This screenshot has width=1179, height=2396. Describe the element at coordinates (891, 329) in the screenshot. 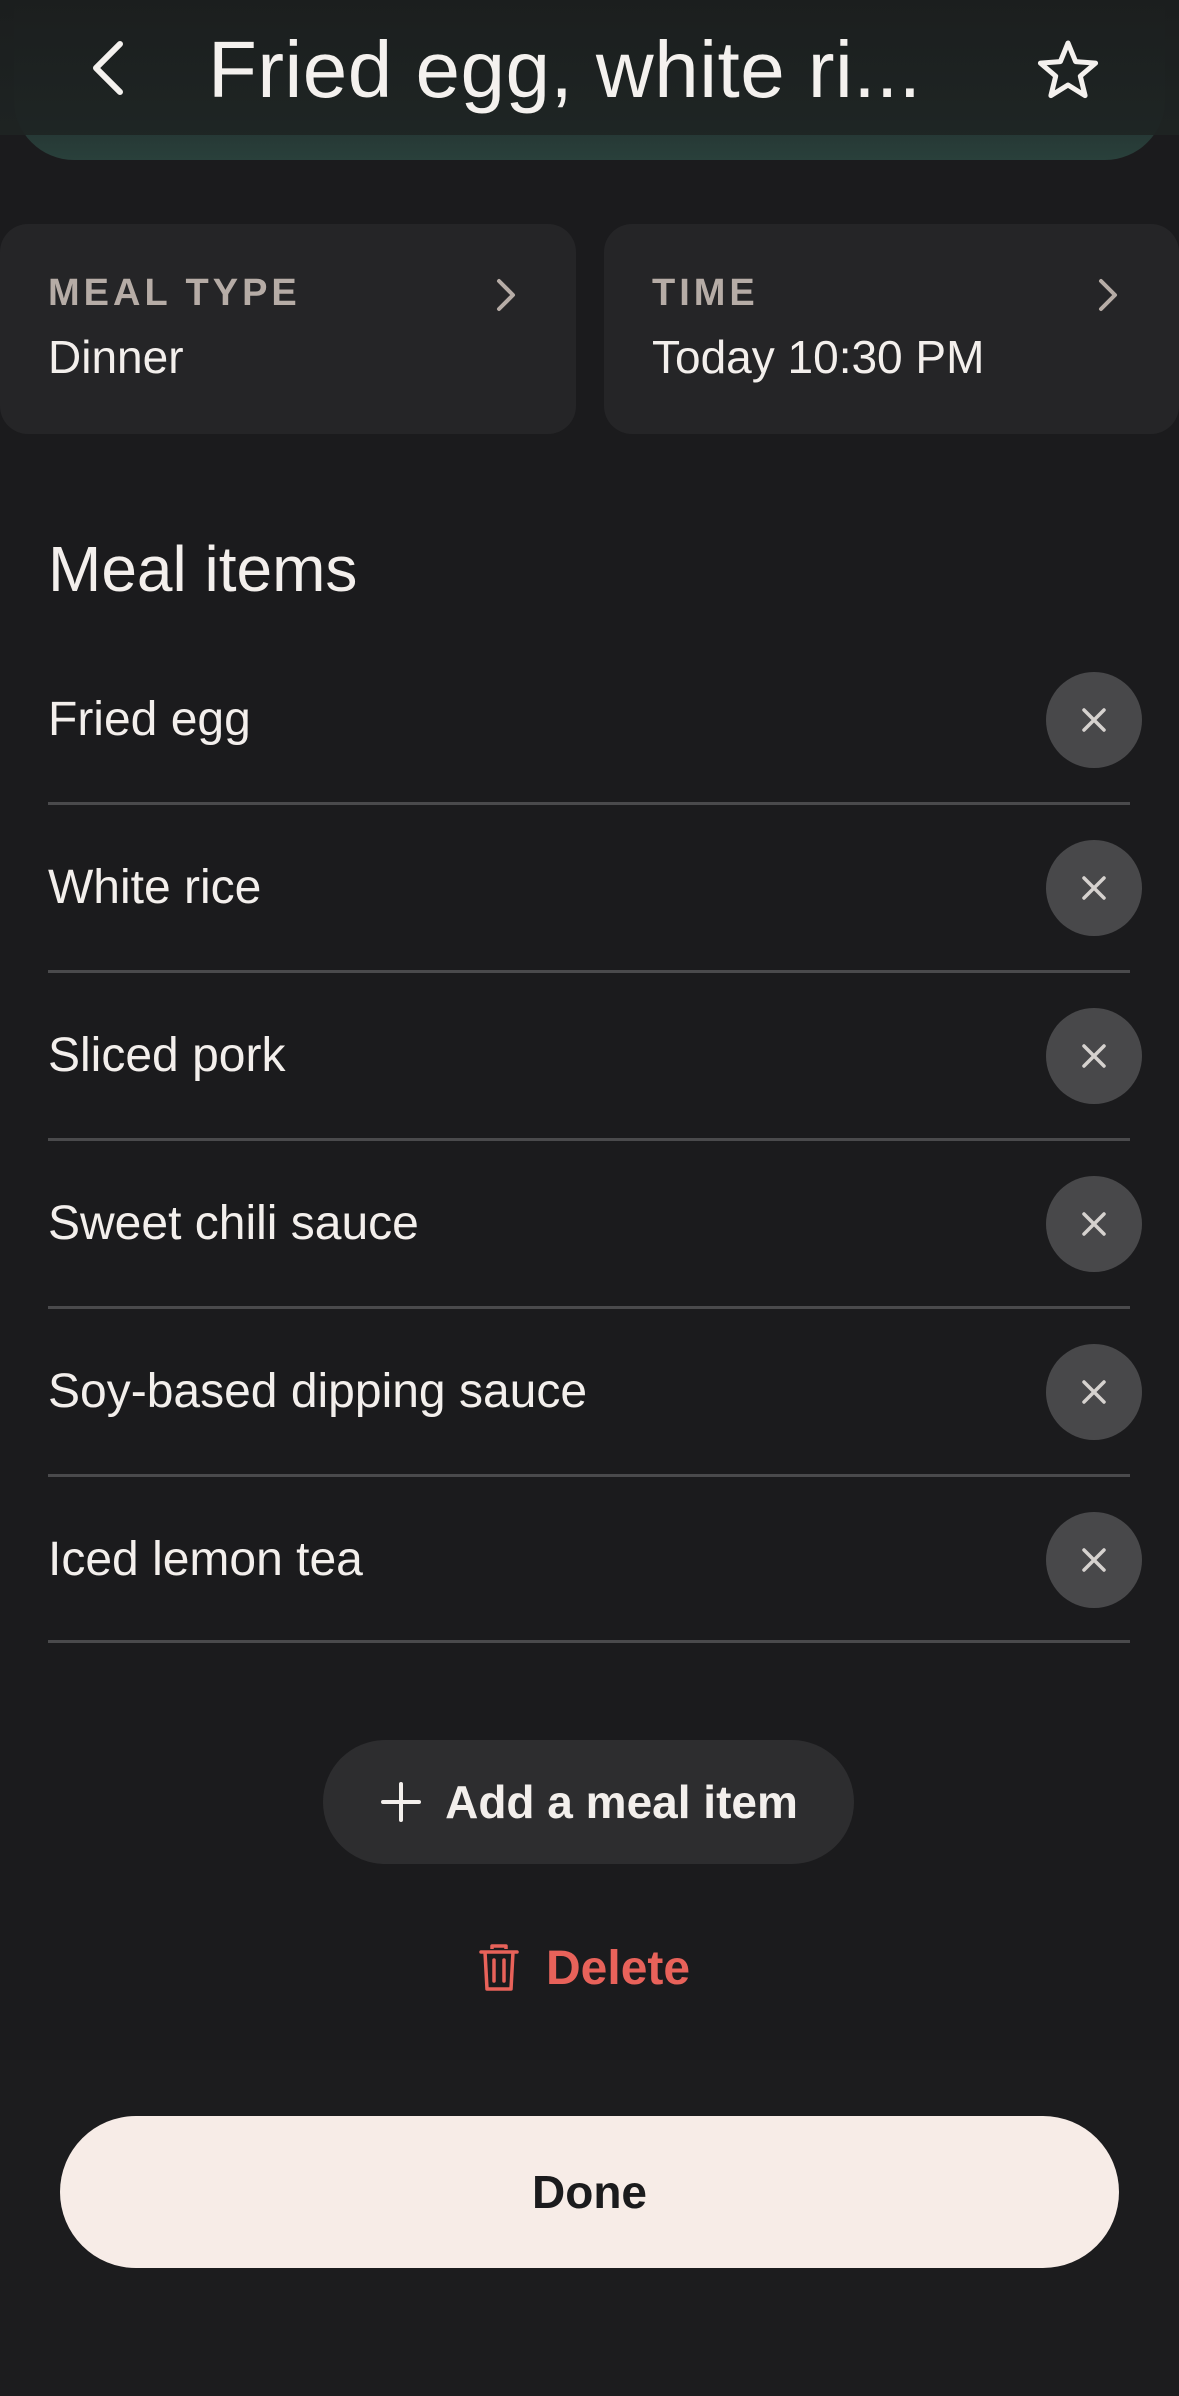

I see `time-card: TIME Today 10:30 PM` at that location.